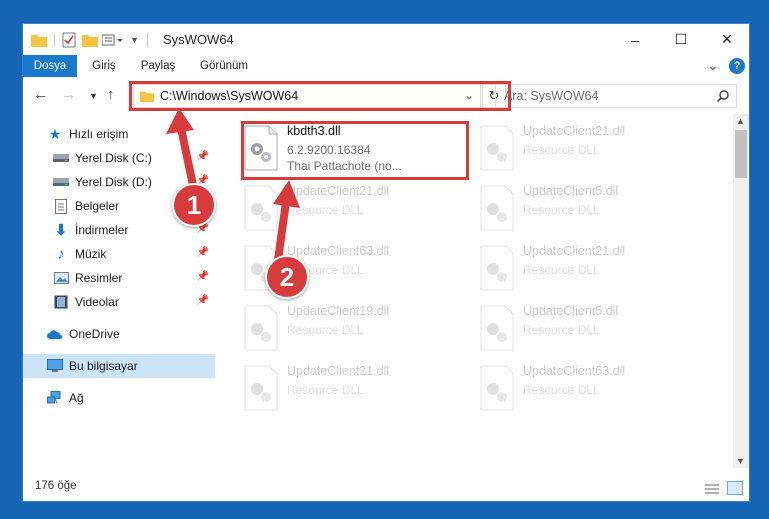 This screenshot has height=519, width=769. Describe the element at coordinates (194, 205) in the screenshot. I see `callout-step-1: 1` at that location.